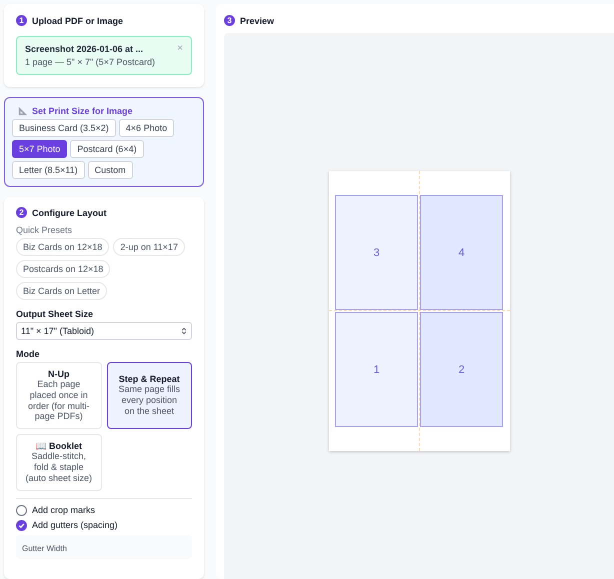  What do you see at coordinates (110, 170) in the screenshot?
I see `size-option-button: Custom` at bounding box center [110, 170].